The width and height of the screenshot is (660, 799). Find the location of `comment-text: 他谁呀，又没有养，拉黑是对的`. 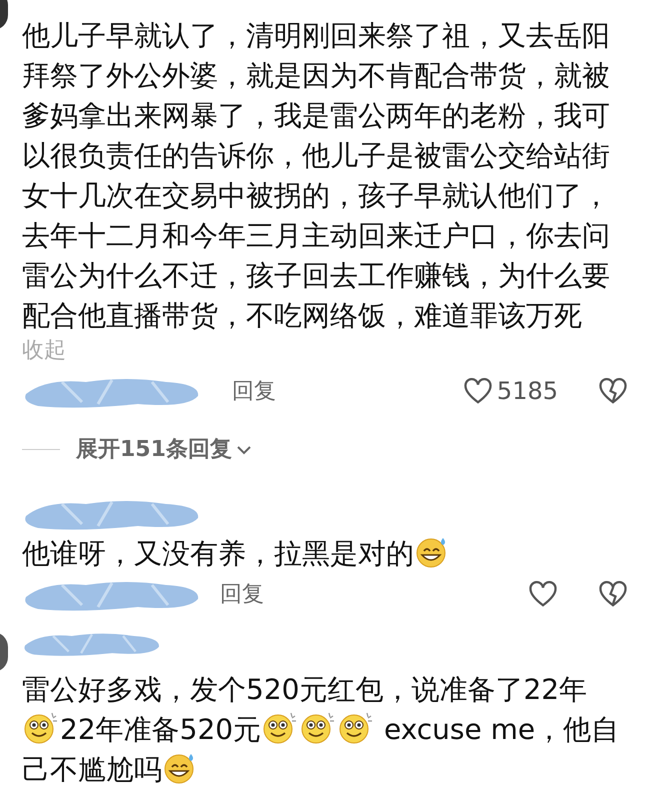

comment-text: 他谁呀，又没有养，拉黑是对的 is located at coordinates (322, 554).